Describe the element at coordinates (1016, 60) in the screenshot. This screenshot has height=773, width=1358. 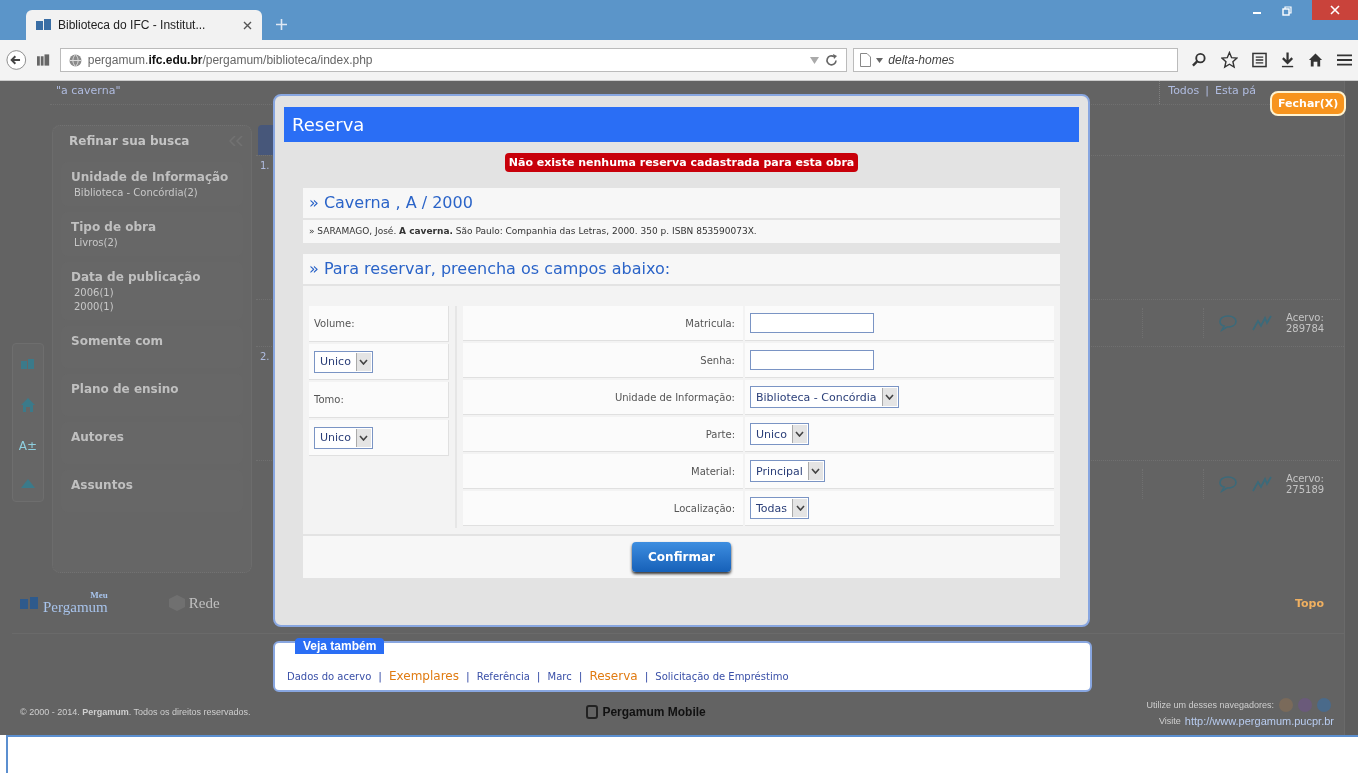
I see `search-field: delta-homes` at that location.